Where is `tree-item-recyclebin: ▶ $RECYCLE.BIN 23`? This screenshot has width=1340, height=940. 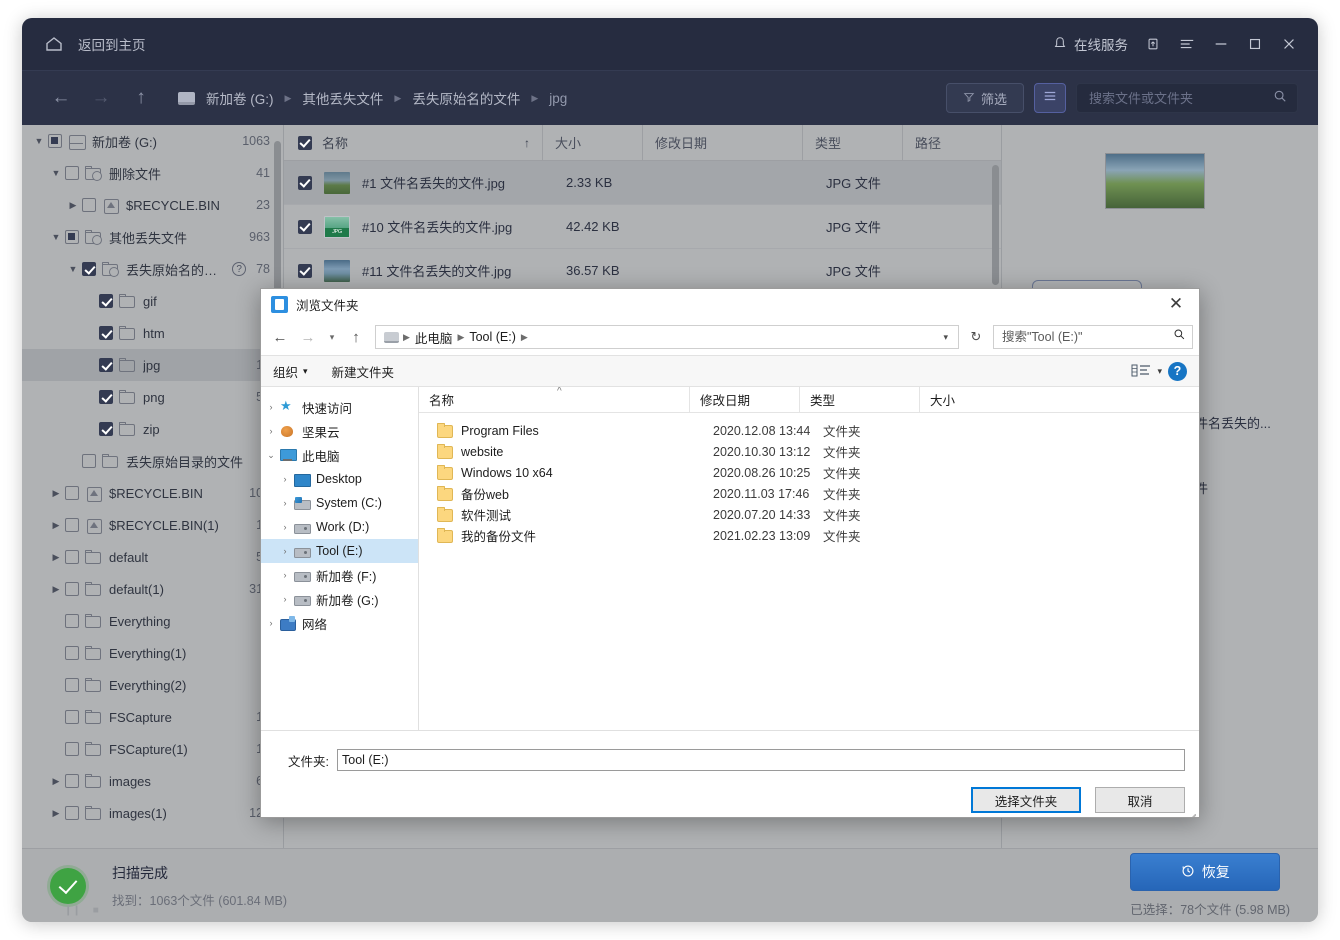 tree-item-recyclebin: ▶ $RECYCLE.BIN 23 is located at coordinates (153, 205).